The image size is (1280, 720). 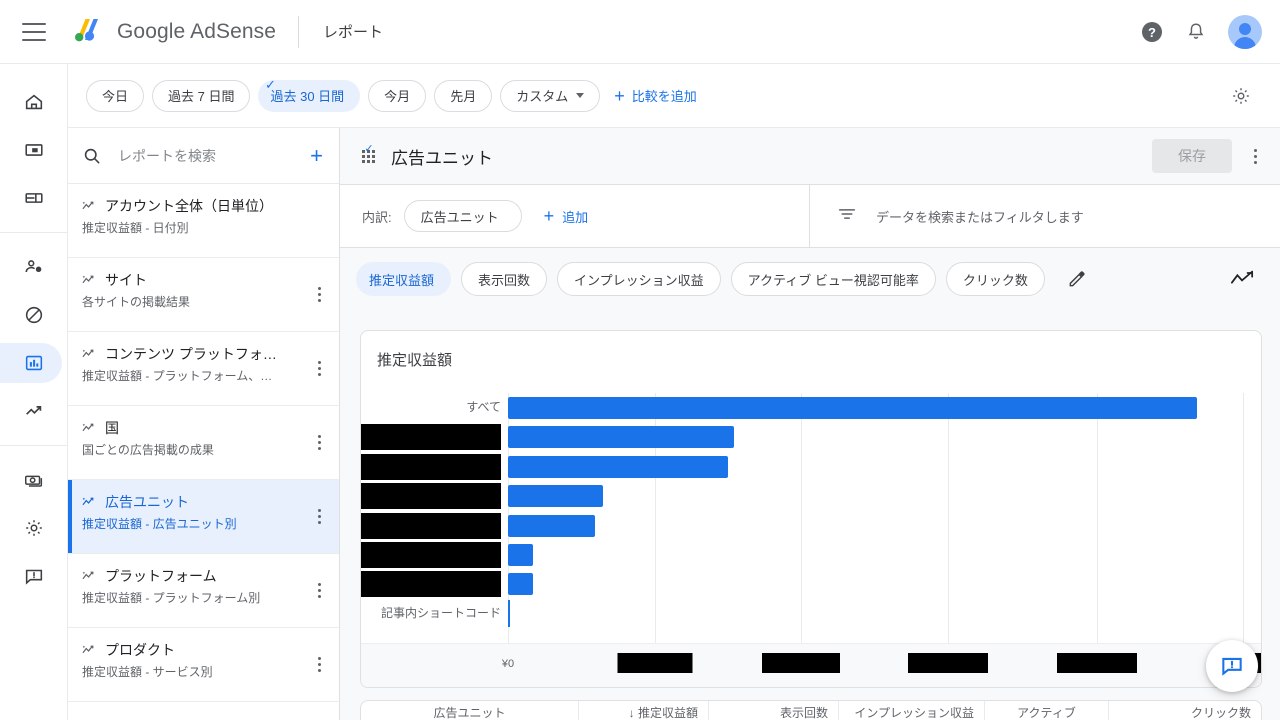 I want to click on feedback-icon, so click(x=1232, y=666).